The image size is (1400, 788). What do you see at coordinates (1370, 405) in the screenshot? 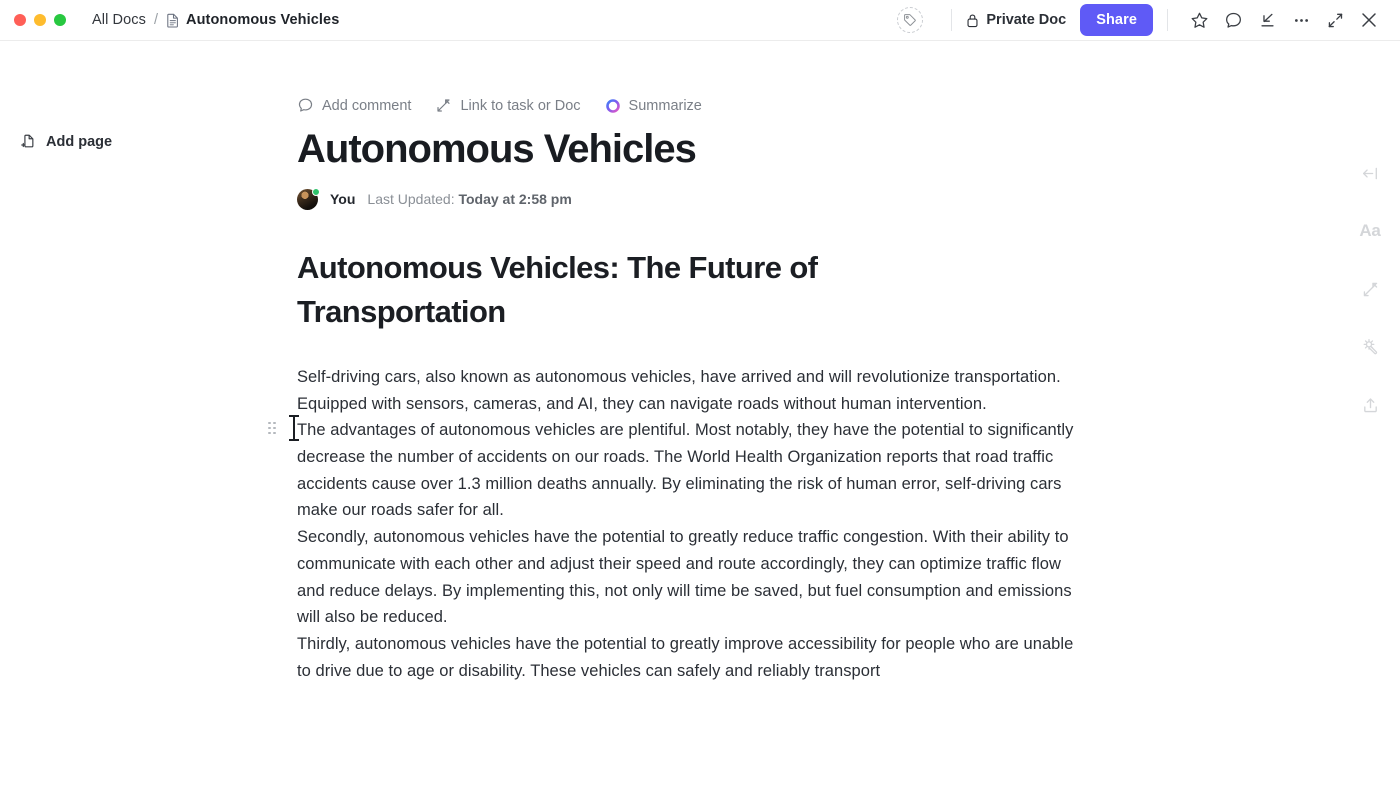
I see `share-upload-icon` at bounding box center [1370, 405].